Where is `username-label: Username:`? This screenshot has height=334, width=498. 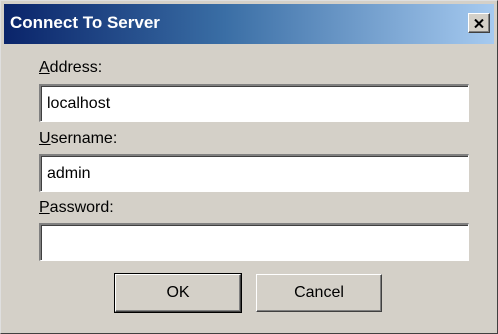
username-label: Username: is located at coordinates (78, 139).